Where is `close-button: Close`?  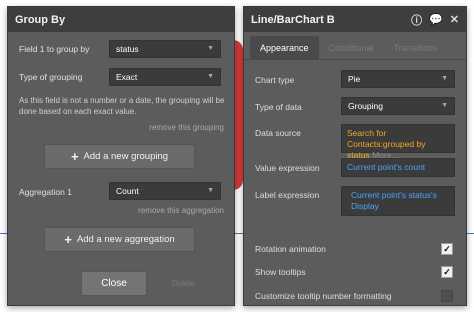 close-button: Close is located at coordinates (114, 283).